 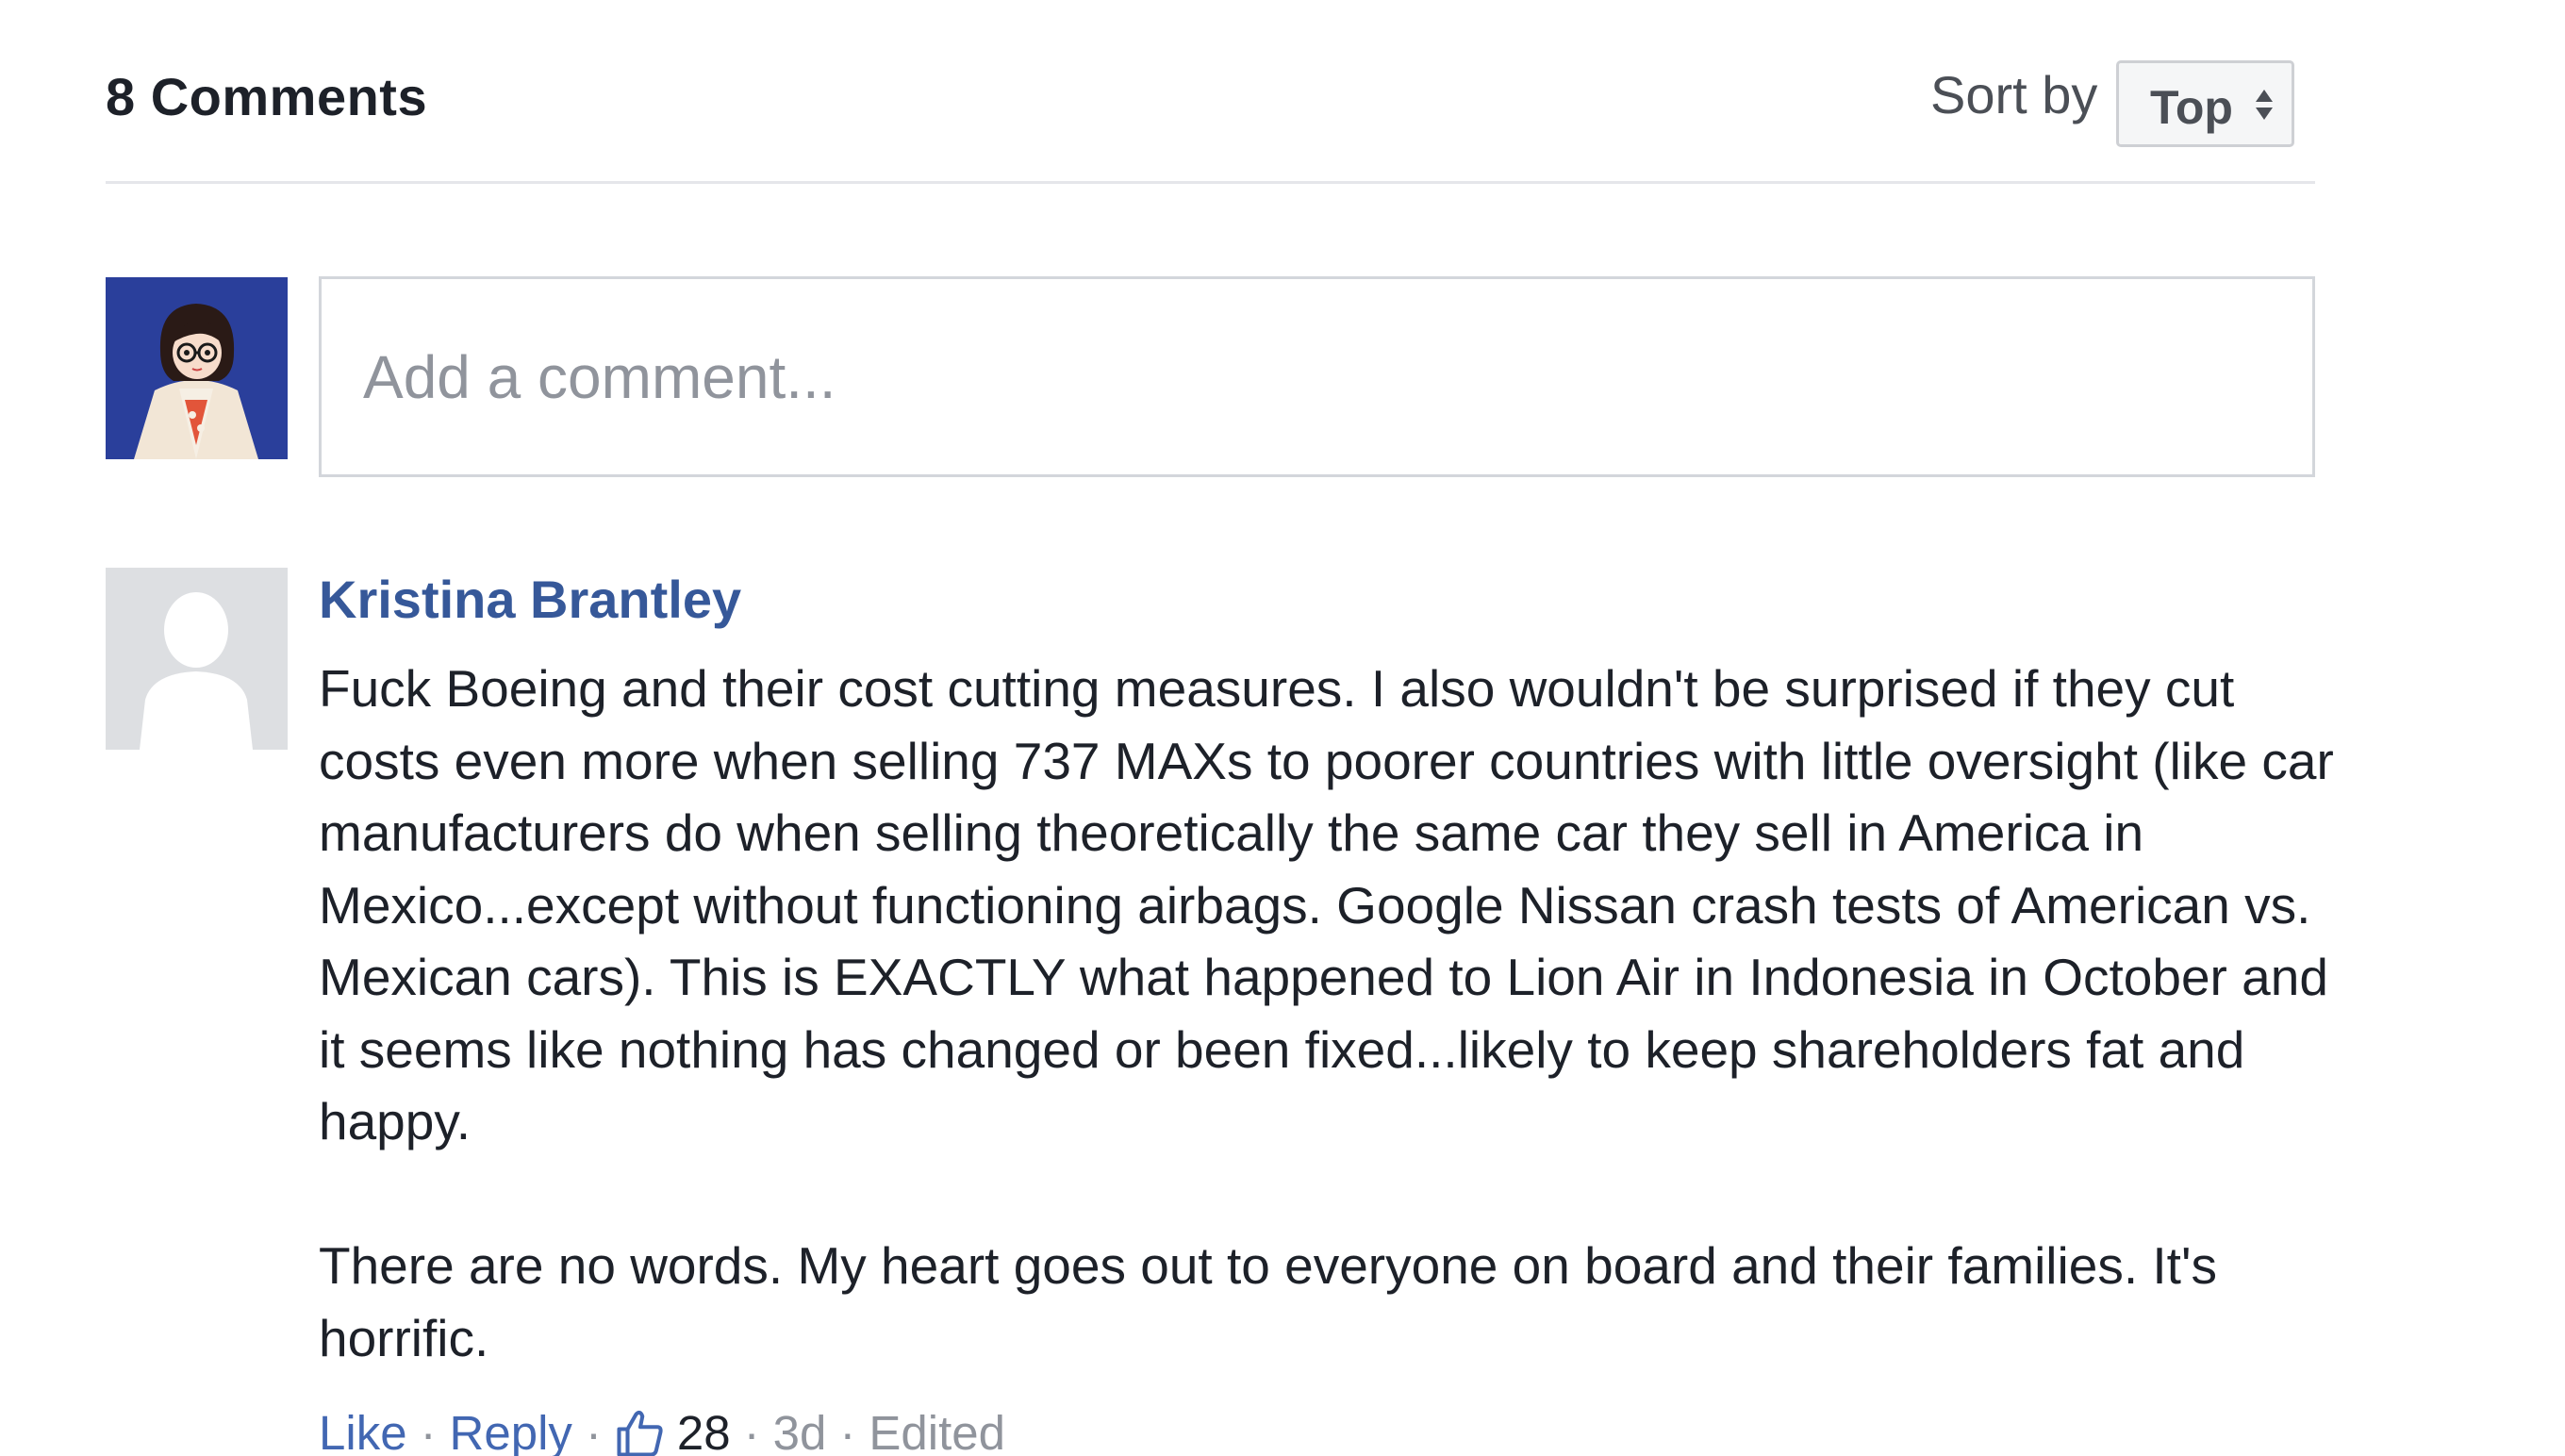 I want to click on comment-age: 3d, so click(x=800, y=1430).